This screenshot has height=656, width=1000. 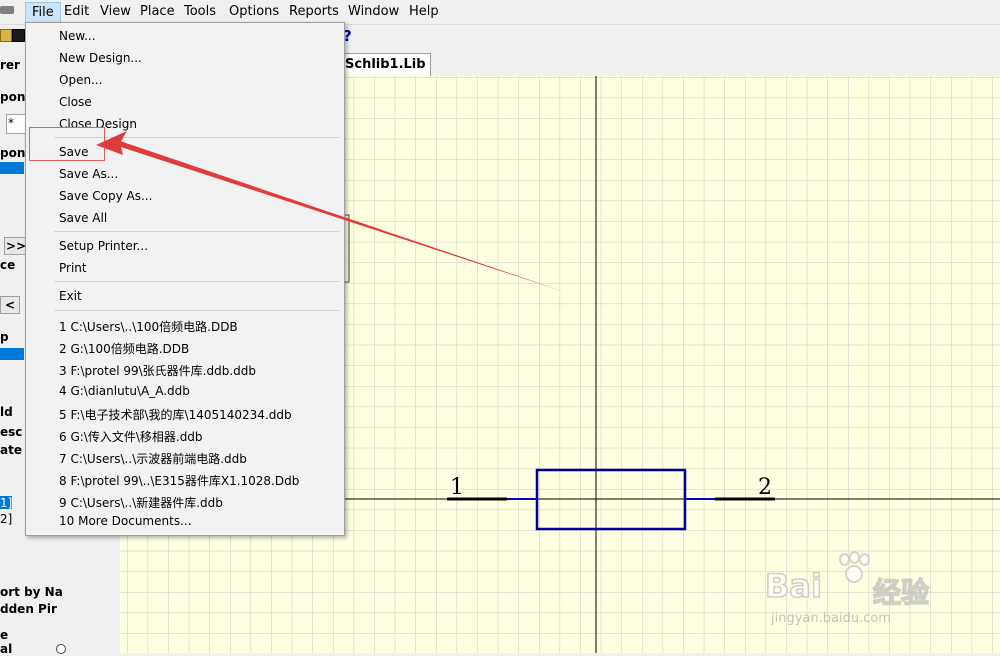 I want to click on app-menu-icon, so click(x=7, y=10).